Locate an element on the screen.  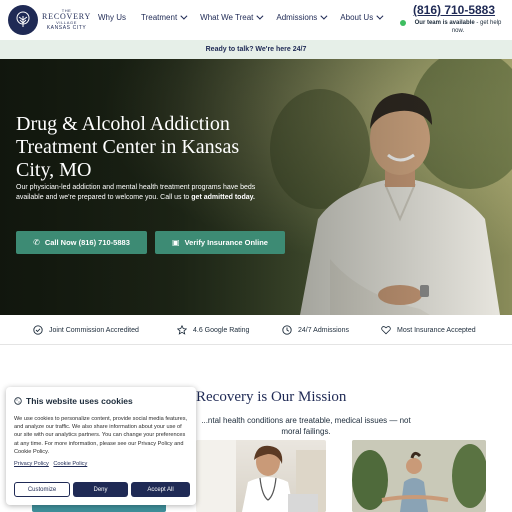
call-now-button: ✆ Call Now (816) 710-5883 is located at coordinates (81, 242).